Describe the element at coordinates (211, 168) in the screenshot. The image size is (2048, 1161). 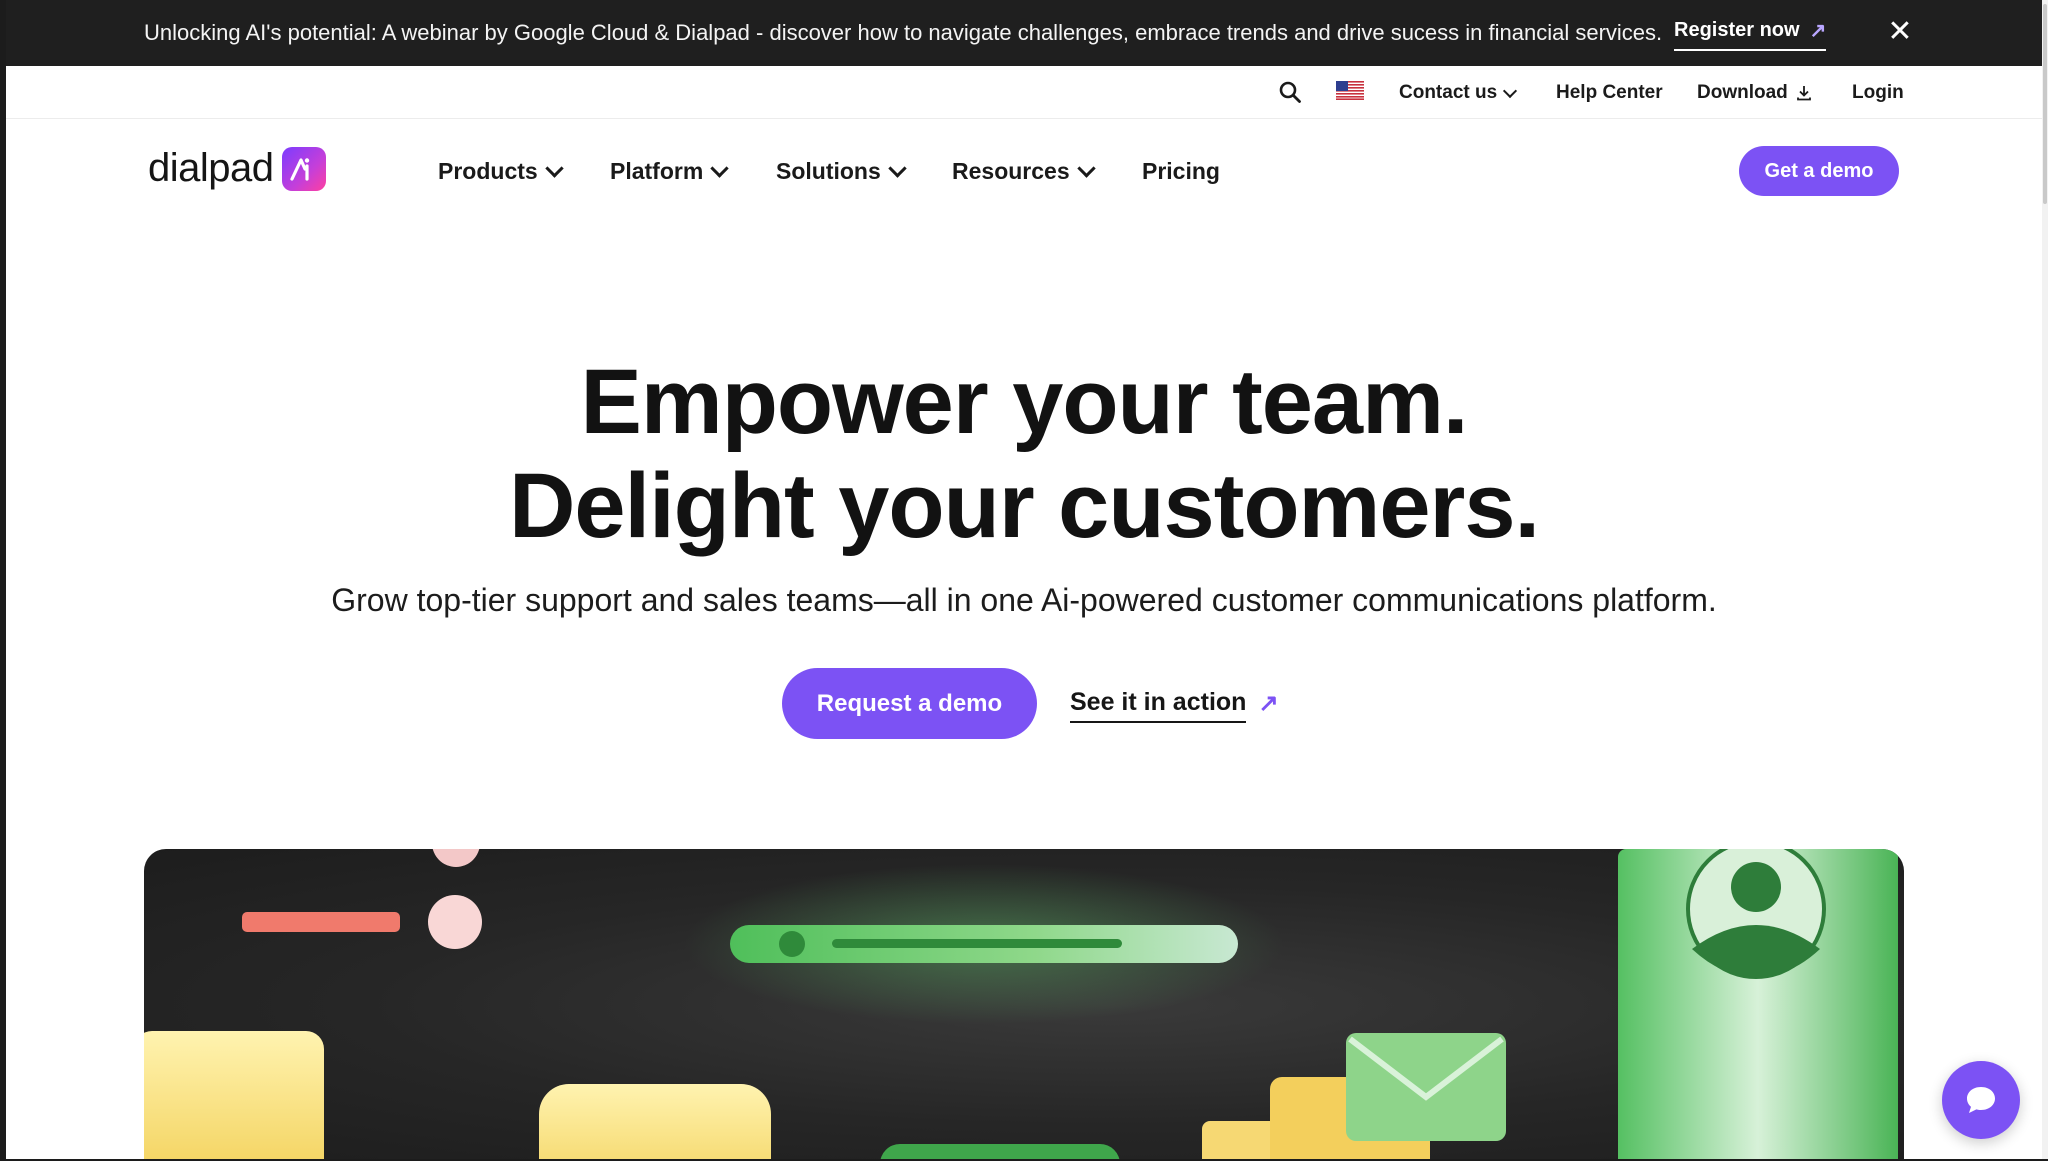
I see `logo-wordmark: dialpad` at that location.